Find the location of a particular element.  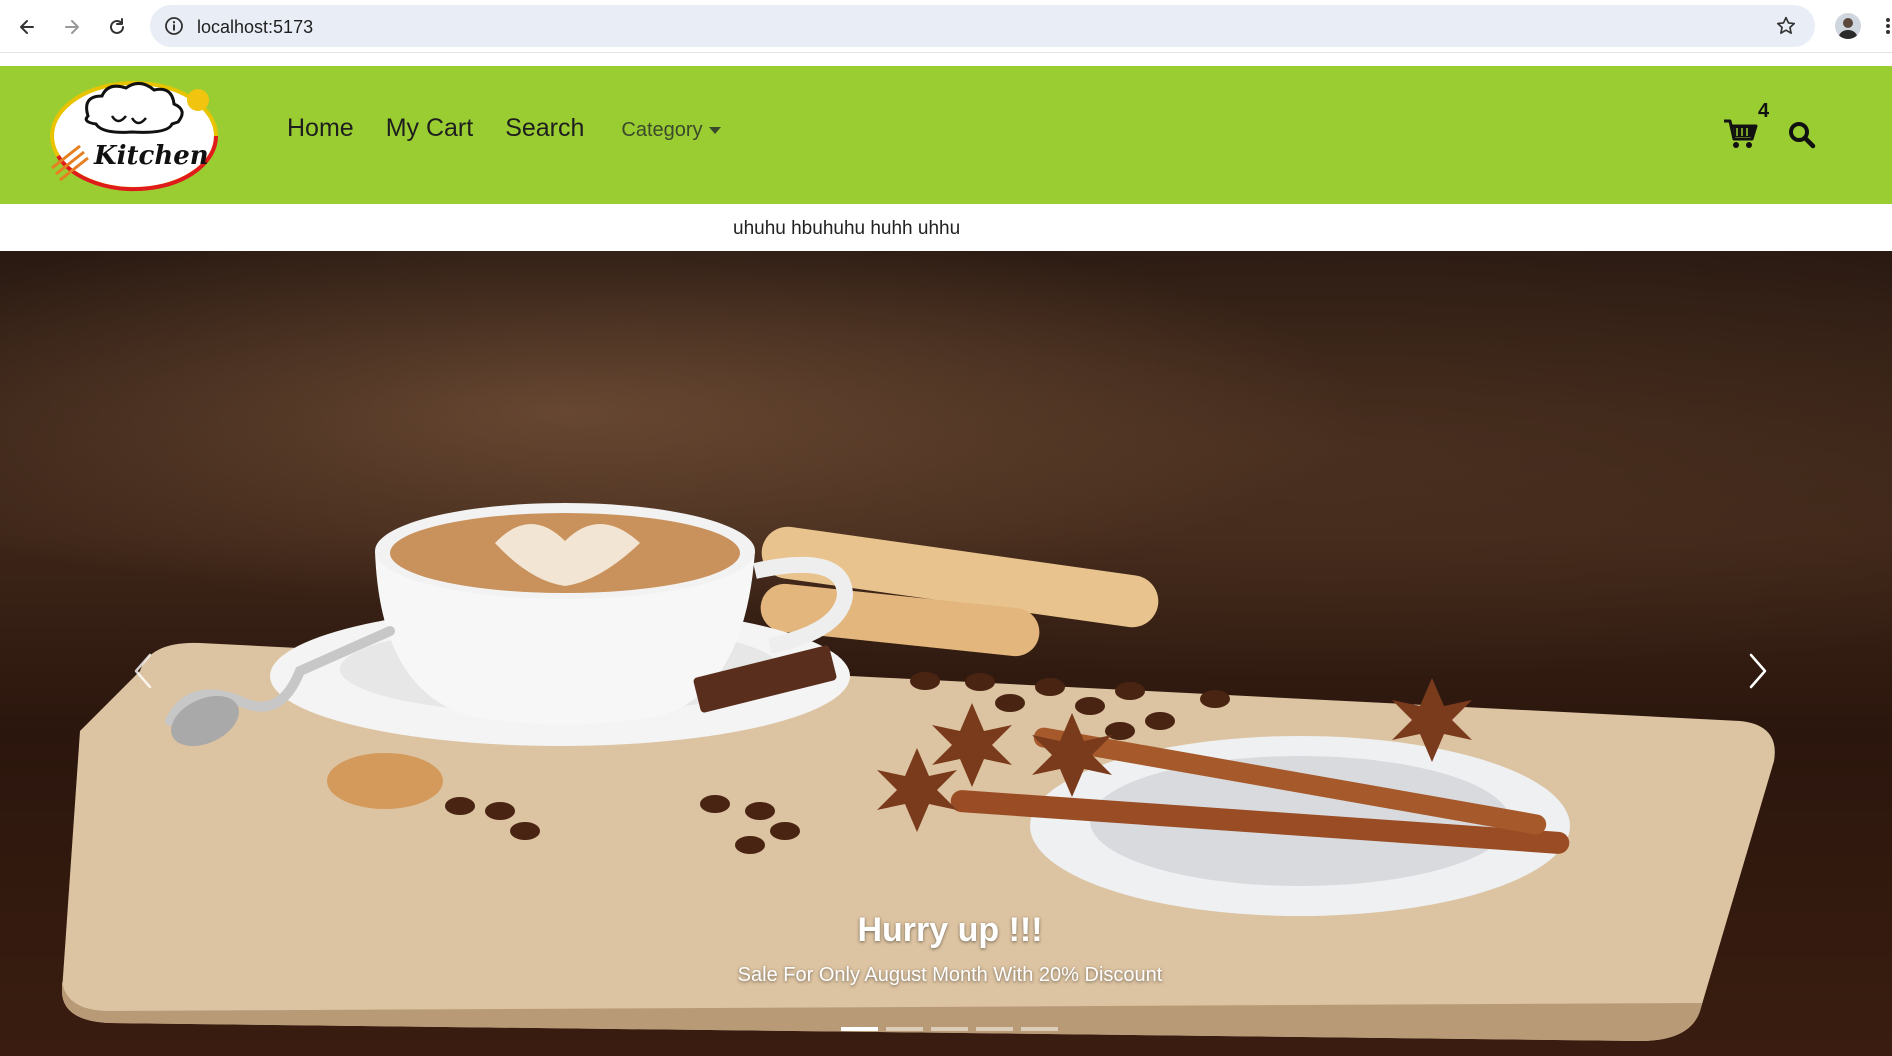

forward-button is located at coordinates (72, 27).